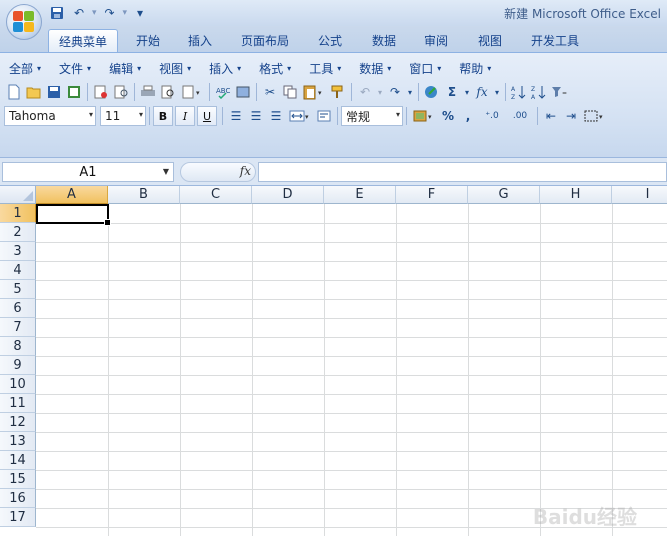  Describe the element at coordinates (18, 403) in the screenshot. I see `row-header-11: 11` at that location.